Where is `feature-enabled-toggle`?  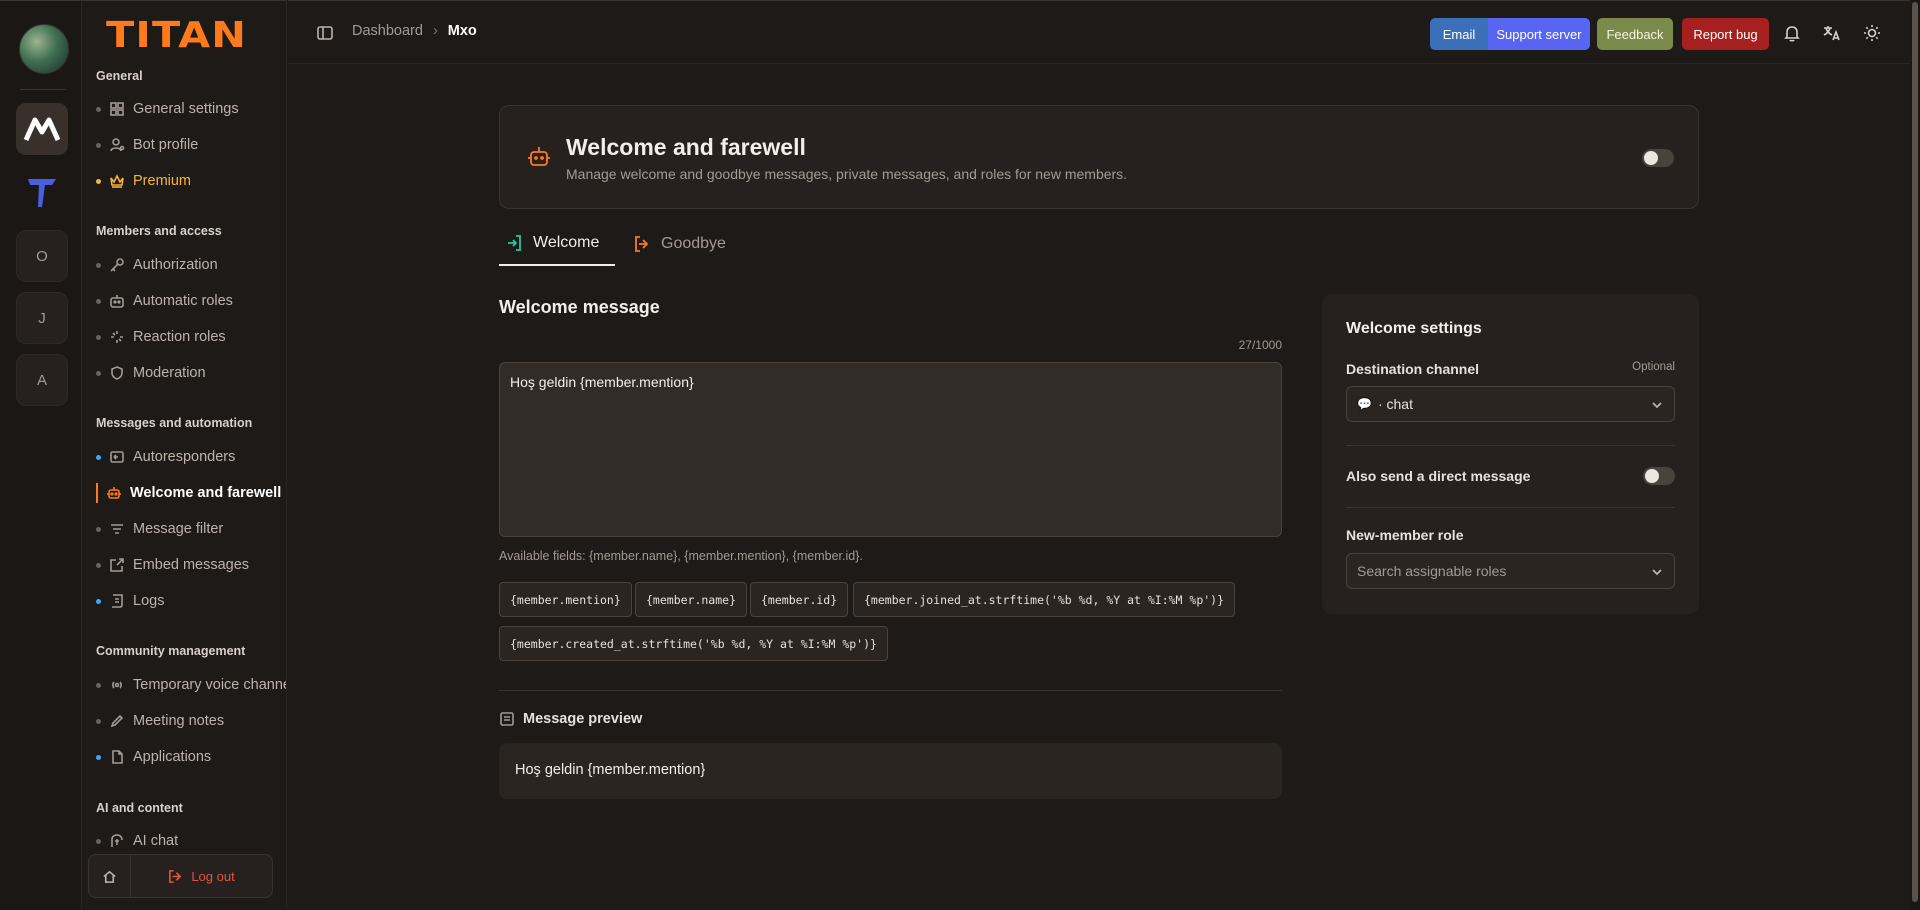
feature-enabled-toggle is located at coordinates (1658, 158).